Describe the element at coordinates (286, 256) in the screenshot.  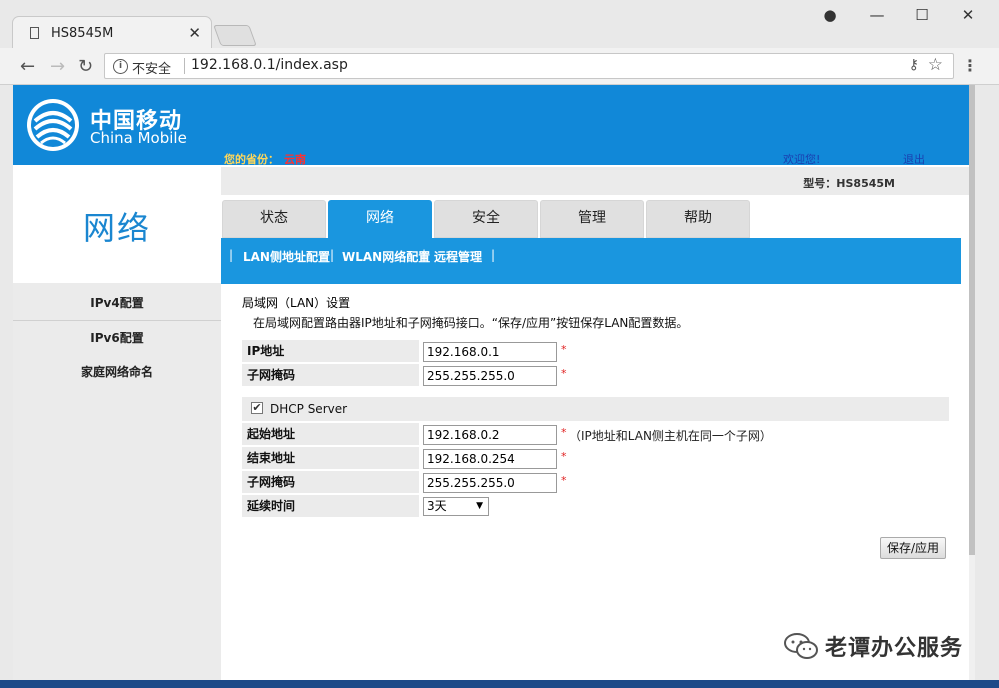
I see `subnav-lan-address: LAN侧地址配置` at that location.